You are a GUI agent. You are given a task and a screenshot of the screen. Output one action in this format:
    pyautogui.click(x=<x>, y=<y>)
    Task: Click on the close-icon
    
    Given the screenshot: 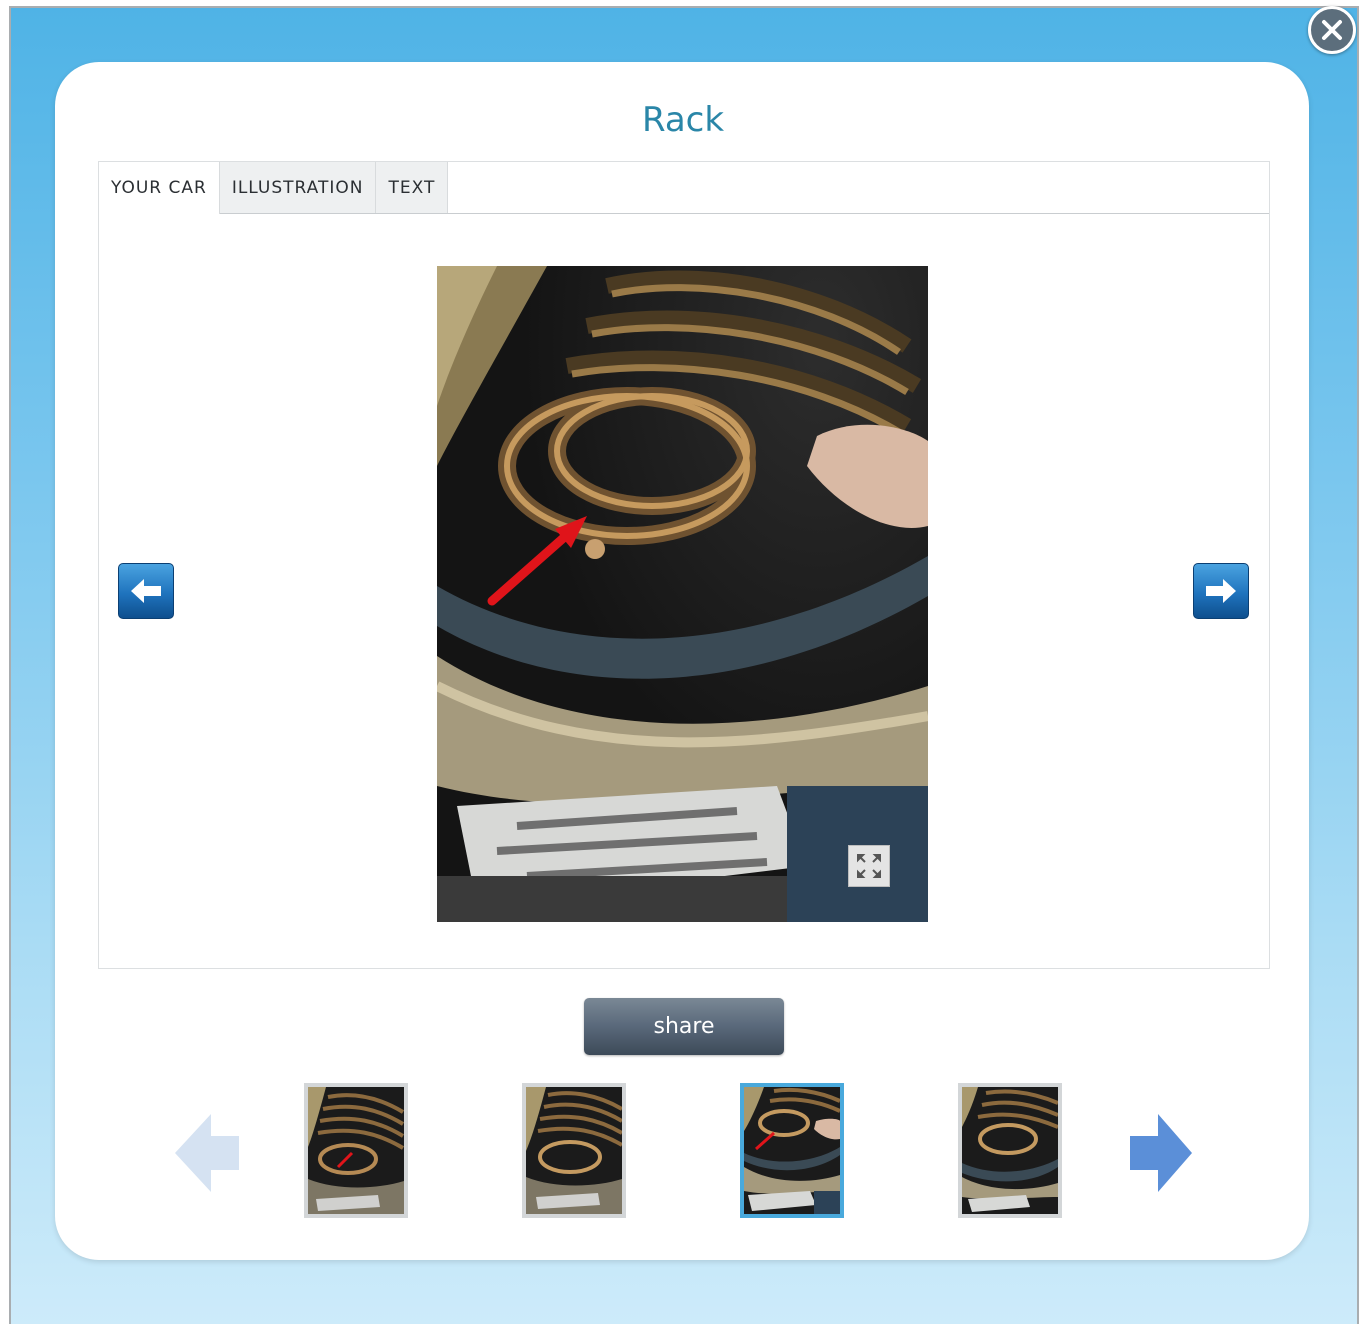 What is the action you would take?
    pyautogui.click(x=1332, y=30)
    